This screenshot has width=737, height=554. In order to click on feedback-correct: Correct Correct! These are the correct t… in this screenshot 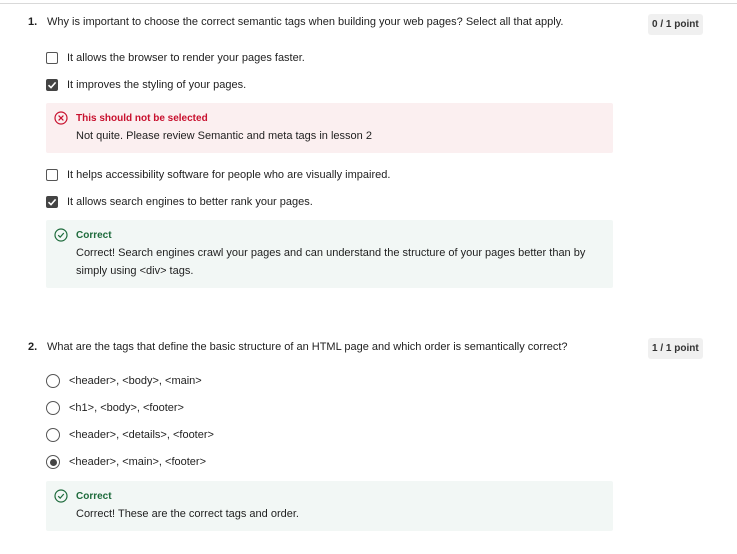, I will do `click(329, 506)`.